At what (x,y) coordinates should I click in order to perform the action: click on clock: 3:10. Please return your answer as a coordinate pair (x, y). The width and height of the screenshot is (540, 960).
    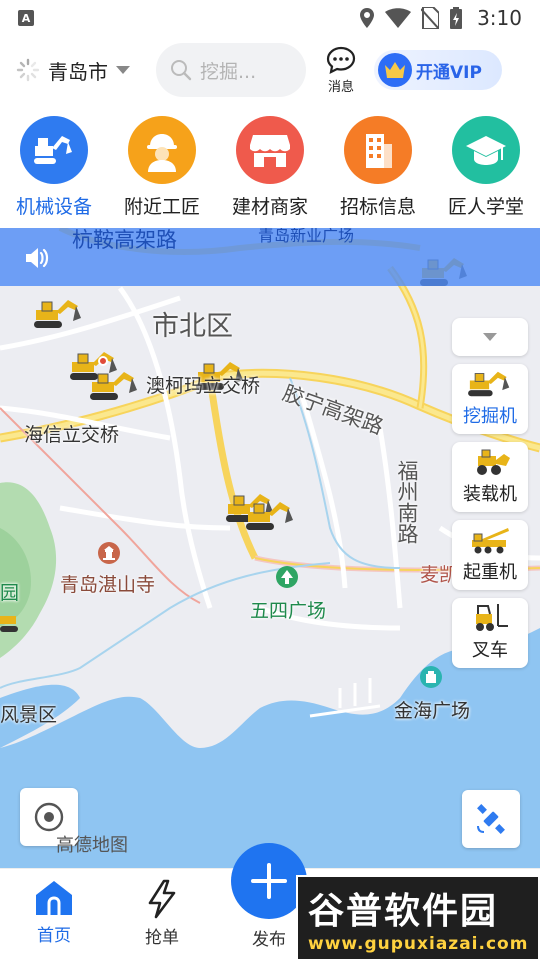
    Looking at the image, I should click on (499, 18).